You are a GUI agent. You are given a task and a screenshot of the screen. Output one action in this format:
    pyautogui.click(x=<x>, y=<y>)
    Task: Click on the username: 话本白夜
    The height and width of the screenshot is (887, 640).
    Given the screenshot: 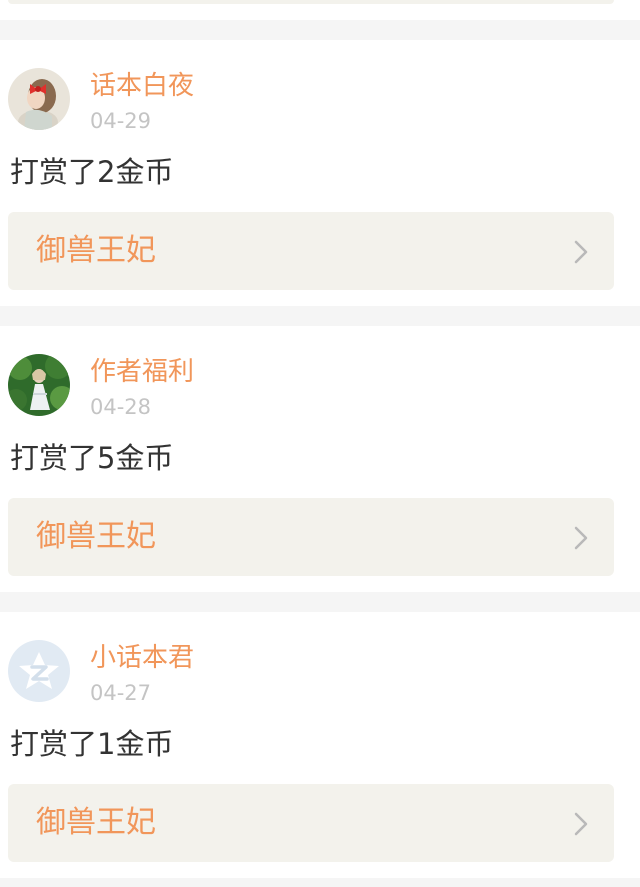 What is the action you would take?
    pyautogui.click(x=142, y=86)
    